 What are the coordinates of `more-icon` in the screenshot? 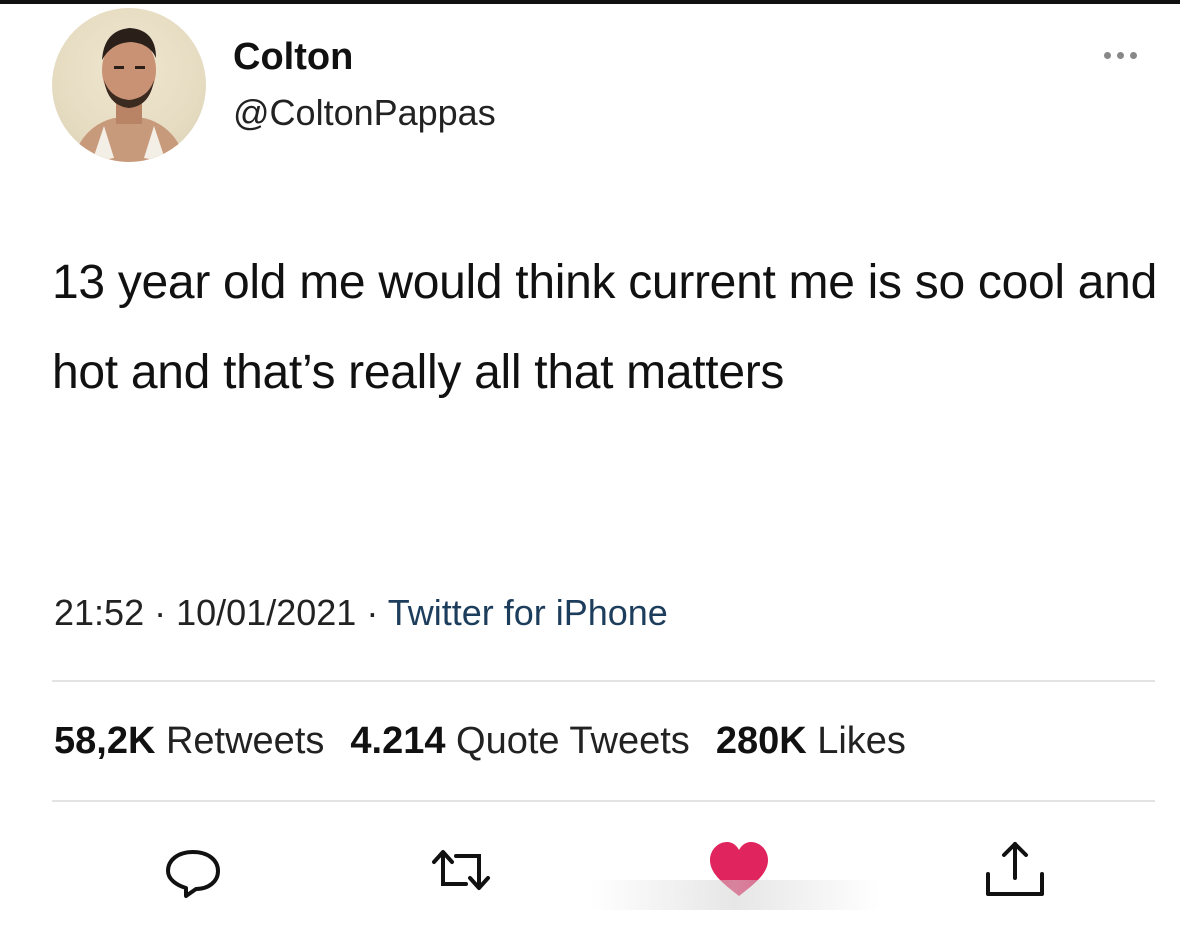 It's located at (1120, 55).